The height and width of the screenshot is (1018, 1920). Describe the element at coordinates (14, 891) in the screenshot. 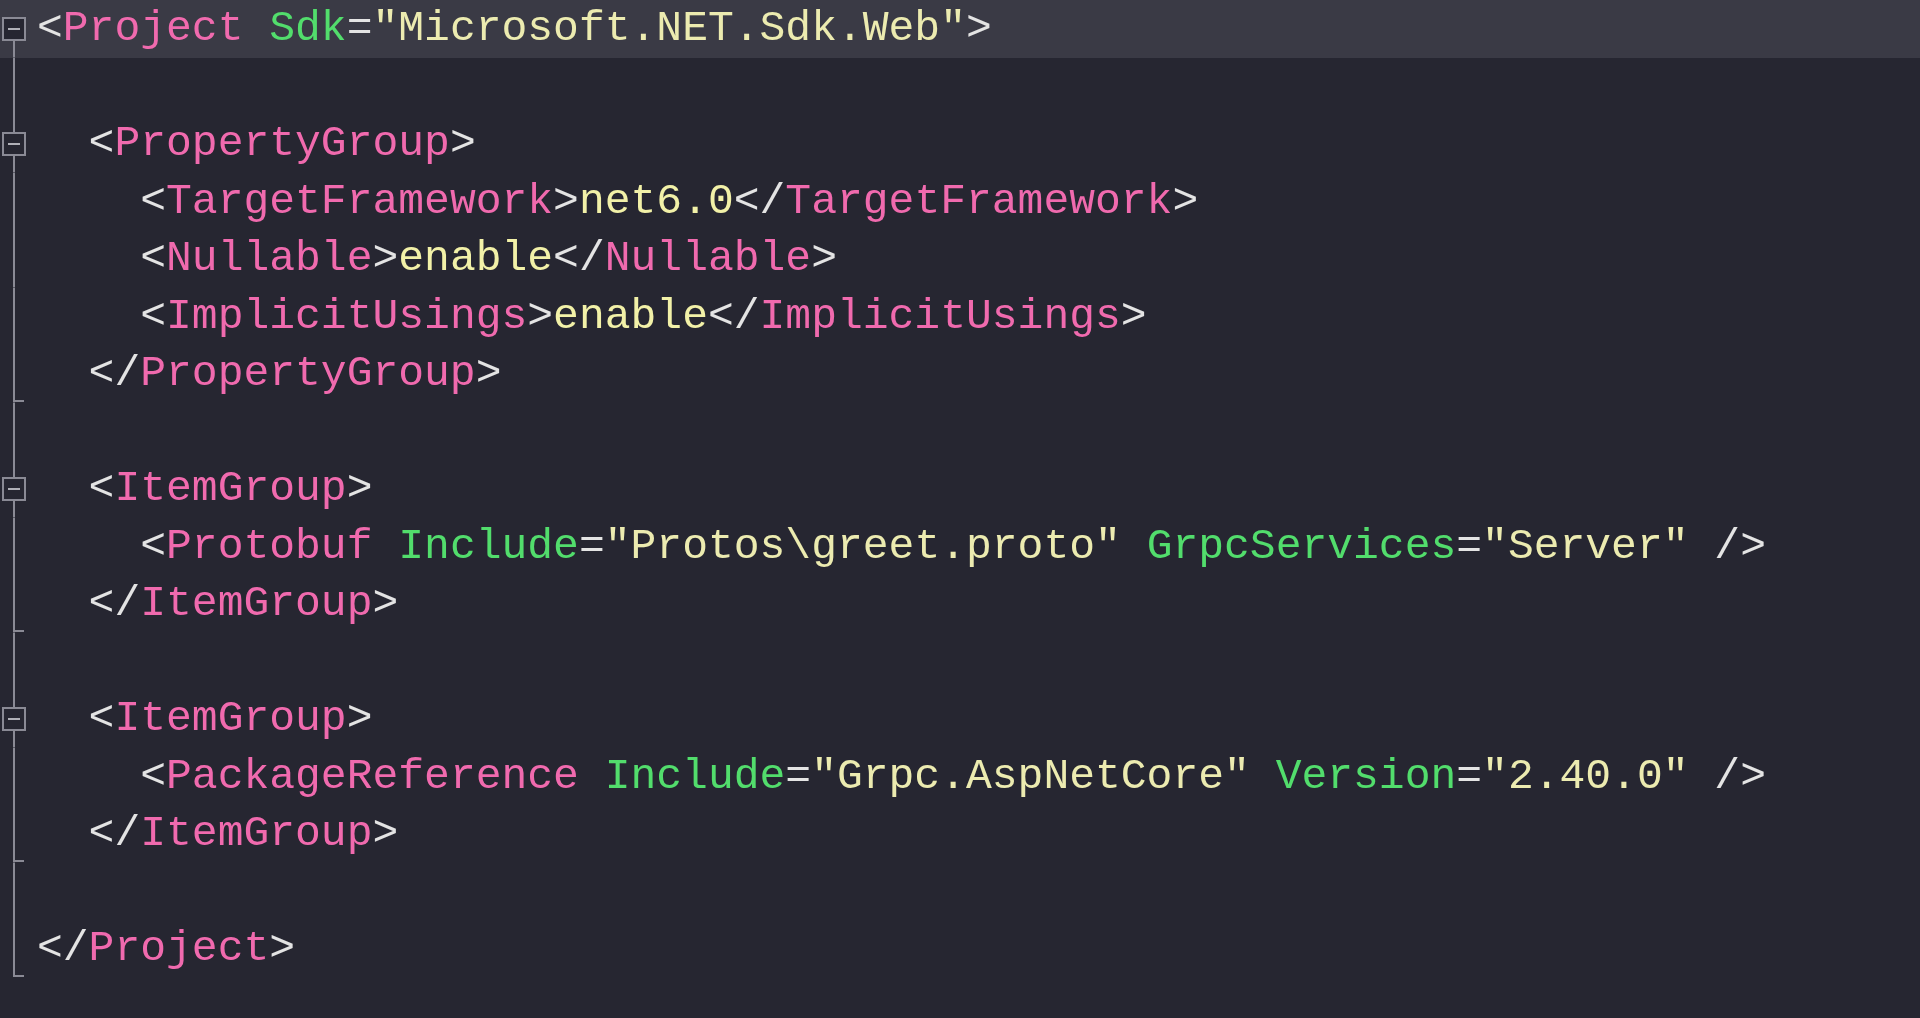

I see `fold-guide-line` at that location.